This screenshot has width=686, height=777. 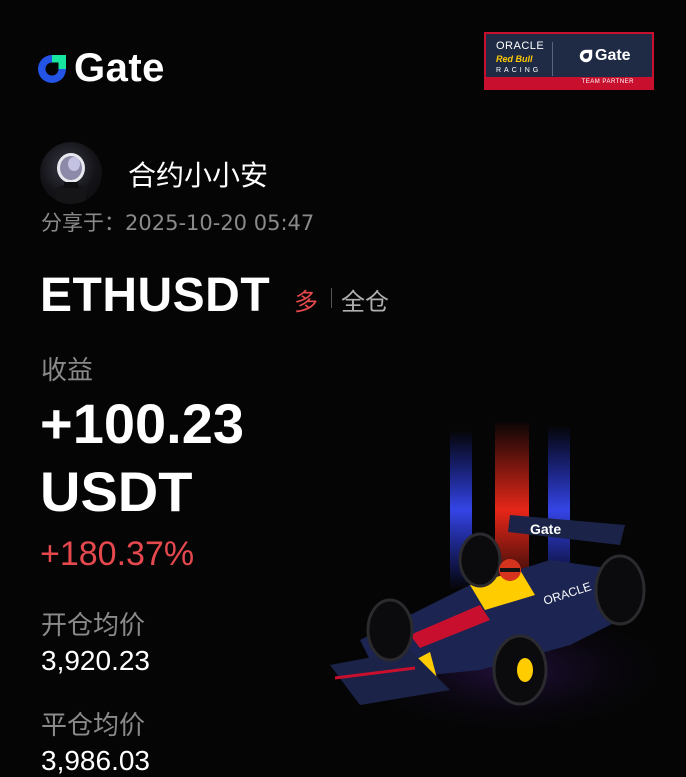 I want to click on contract-symbol: ETHUSDT, so click(x=155, y=295).